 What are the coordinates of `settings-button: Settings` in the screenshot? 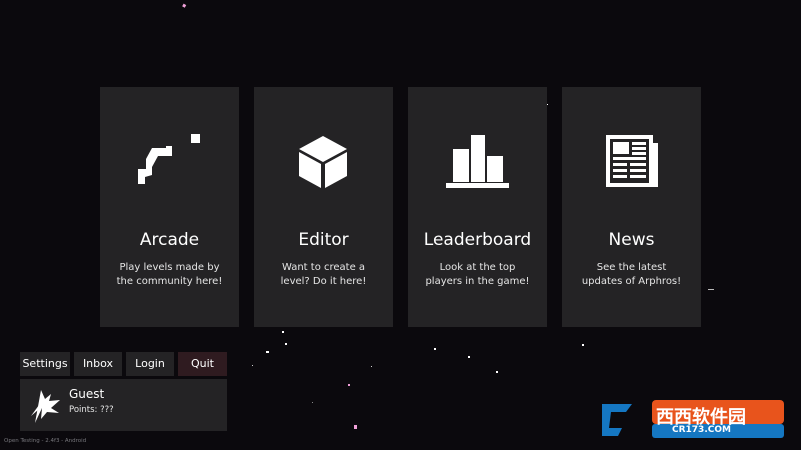 It's located at (45, 364).